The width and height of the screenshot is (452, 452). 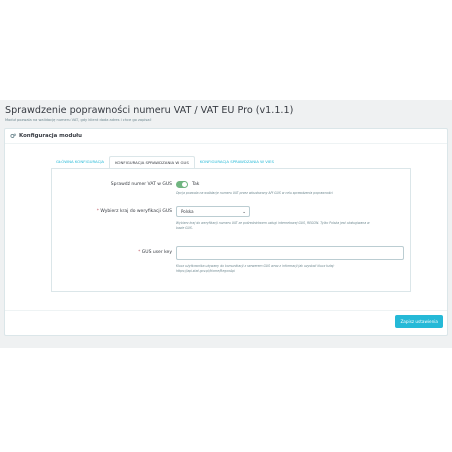 I want to click on gus-key-input, so click(x=290, y=253).